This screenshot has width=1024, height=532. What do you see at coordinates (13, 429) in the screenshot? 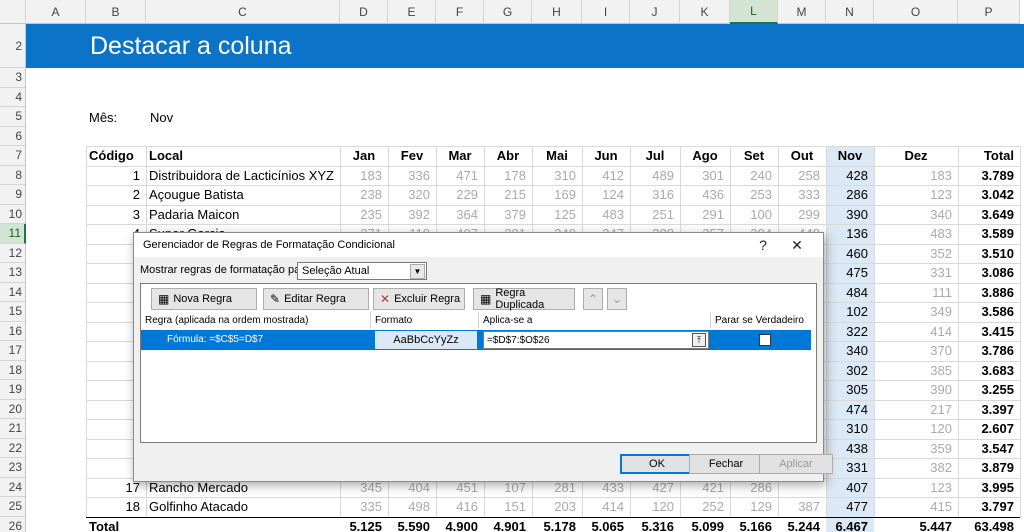
I see `row-header-21: 21` at bounding box center [13, 429].